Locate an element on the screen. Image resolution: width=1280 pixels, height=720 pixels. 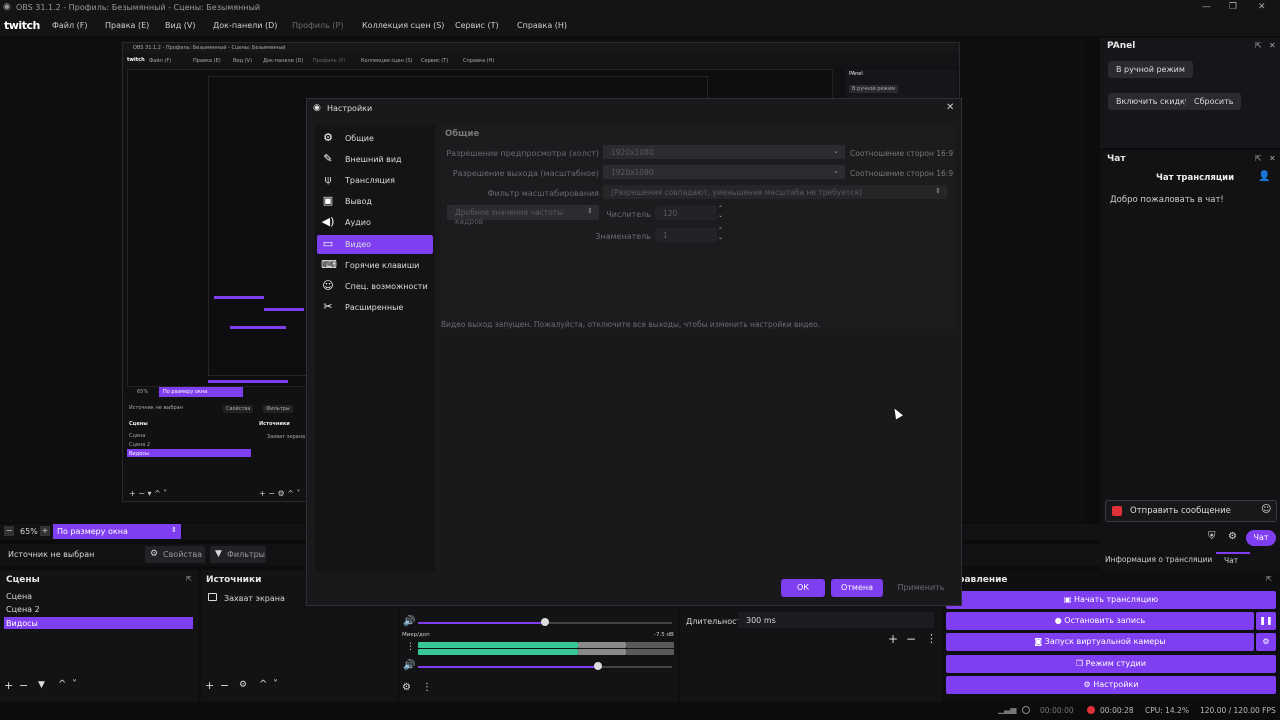
rec-time: 00:00:28 is located at coordinates (1117, 710).